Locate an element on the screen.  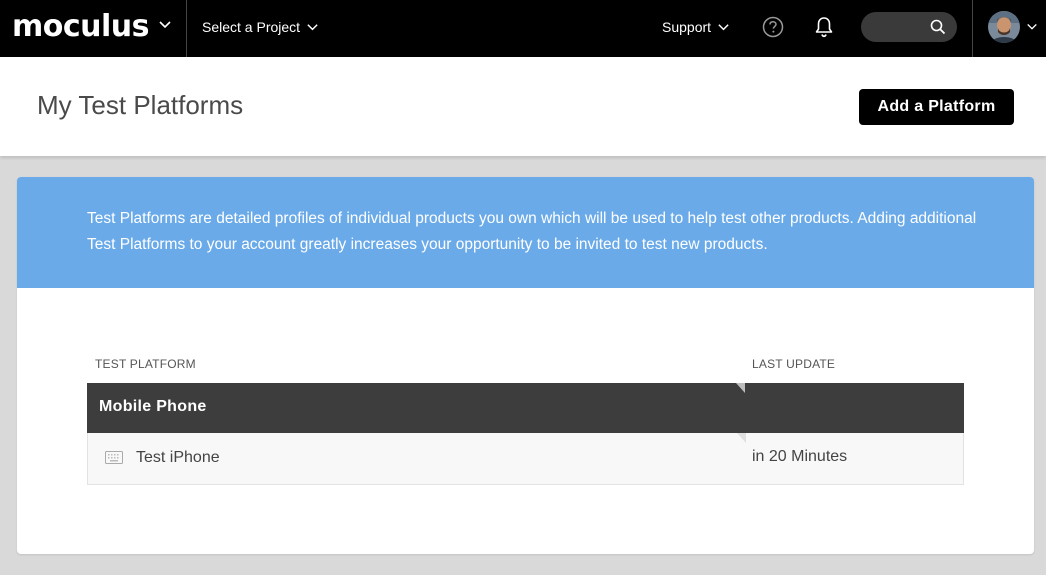
platform-name: Test iPhone is located at coordinates (178, 458).